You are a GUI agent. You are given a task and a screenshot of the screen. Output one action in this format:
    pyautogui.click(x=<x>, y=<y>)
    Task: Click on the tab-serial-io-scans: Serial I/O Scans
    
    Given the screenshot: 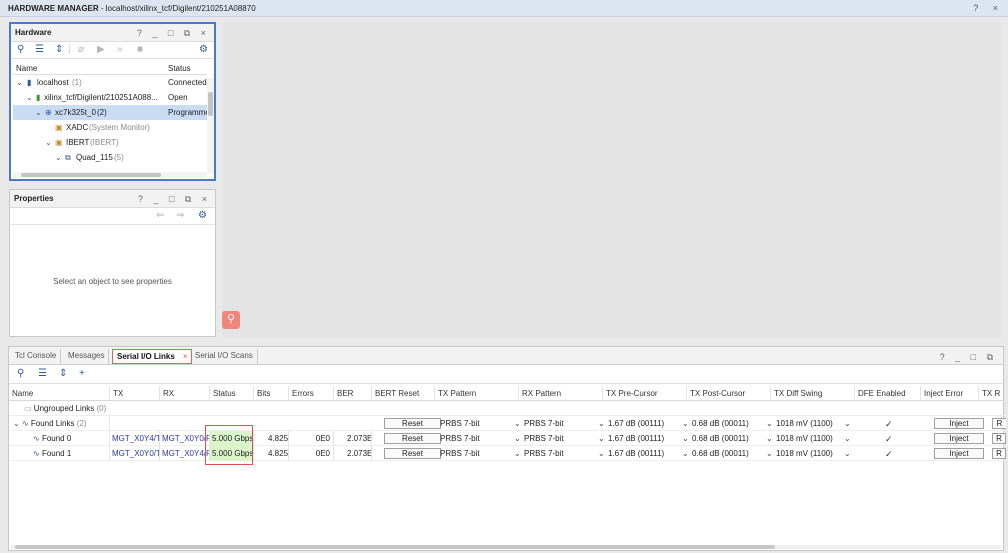 What is the action you would take?
    pyautogui.click(x=224, y=356)
    